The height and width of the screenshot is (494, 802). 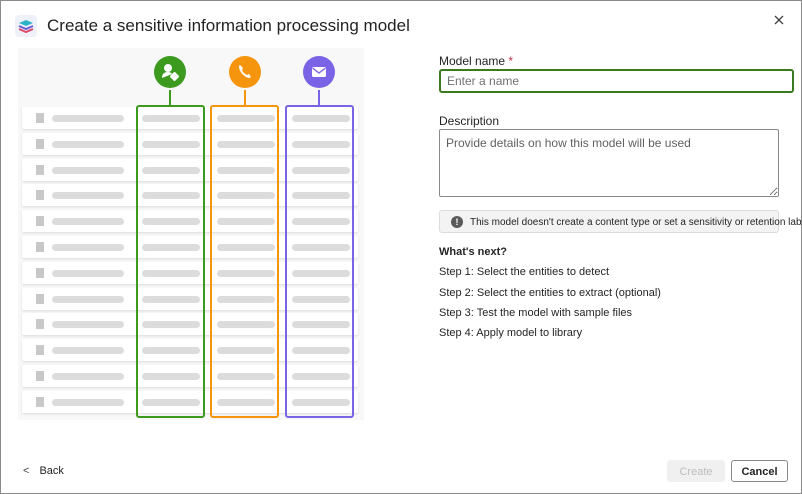 What do you see at coordinates (245, 72) in the screenshot?
I see `phone-icon` at bounding box center [245, 72].